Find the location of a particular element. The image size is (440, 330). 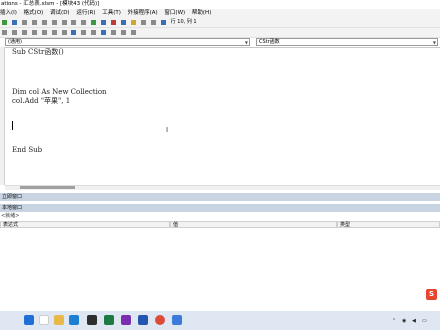

file-explorer-icon is located at coordinates (59, 320).